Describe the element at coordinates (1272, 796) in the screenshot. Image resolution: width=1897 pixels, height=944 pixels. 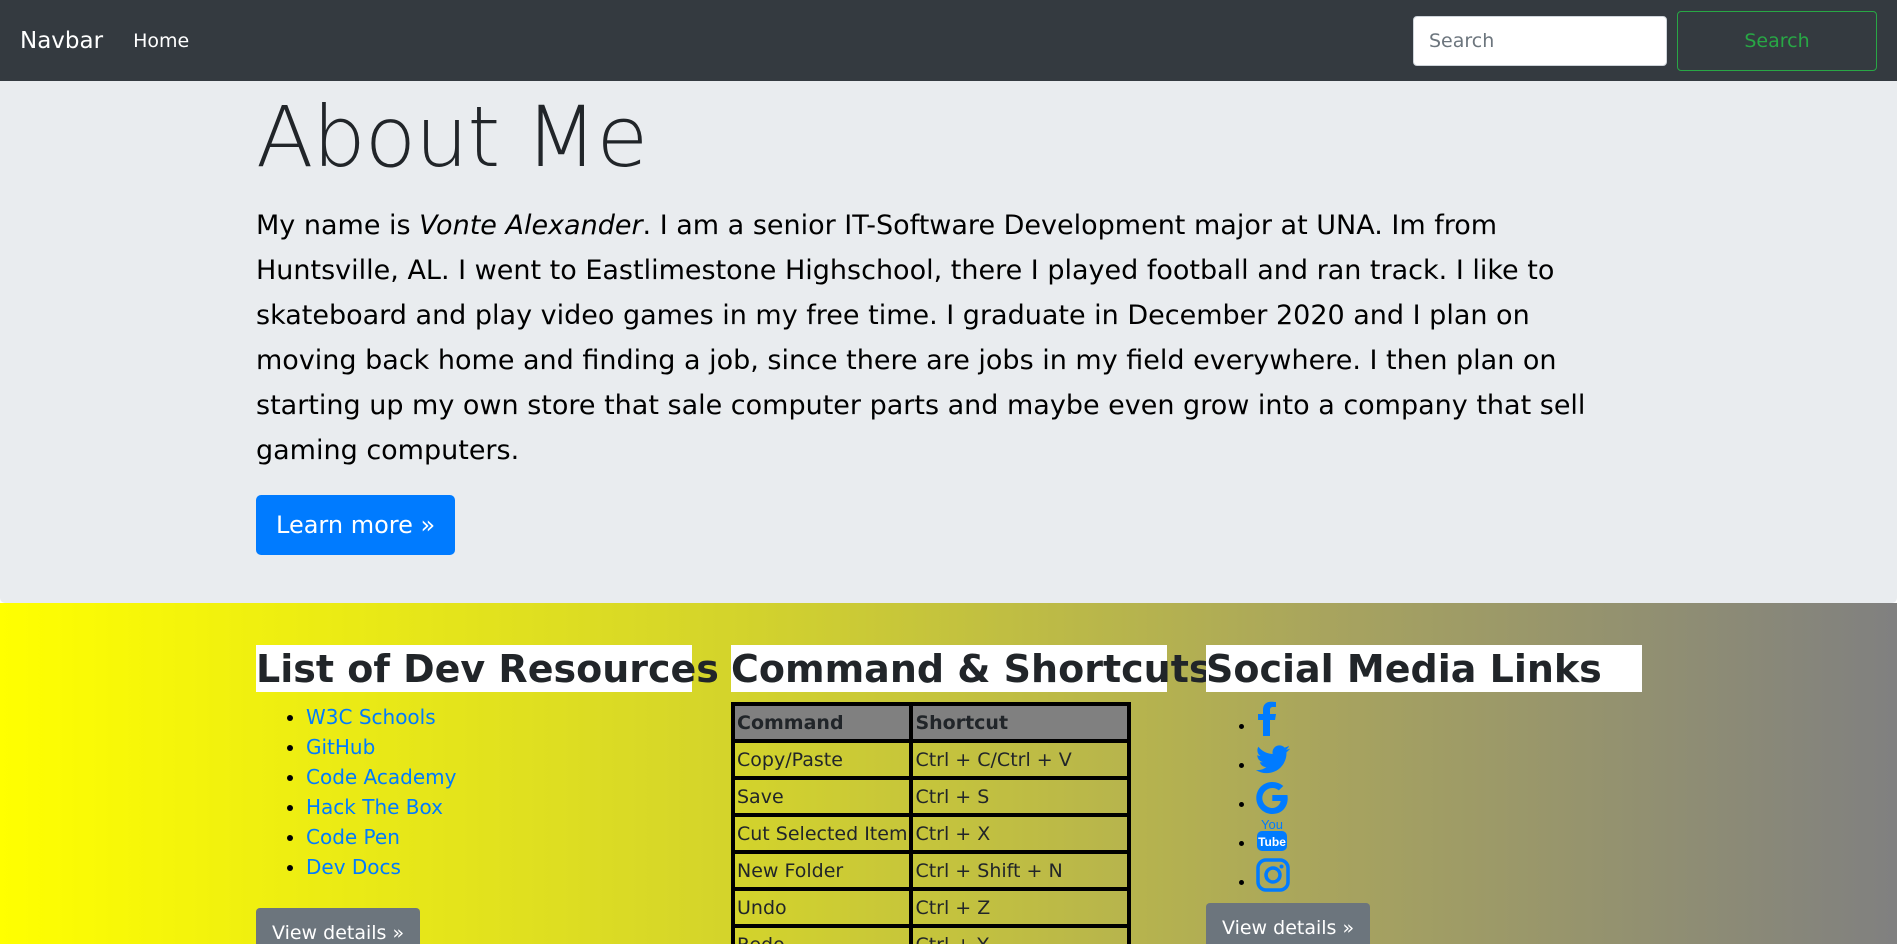
I see `google-icon` at that location.